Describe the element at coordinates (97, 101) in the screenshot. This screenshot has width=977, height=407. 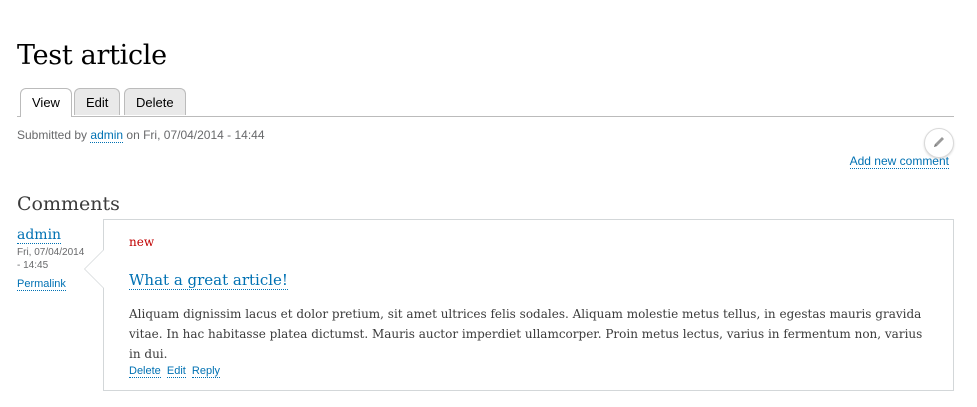
I see `tab-edit: Edit` at that location.